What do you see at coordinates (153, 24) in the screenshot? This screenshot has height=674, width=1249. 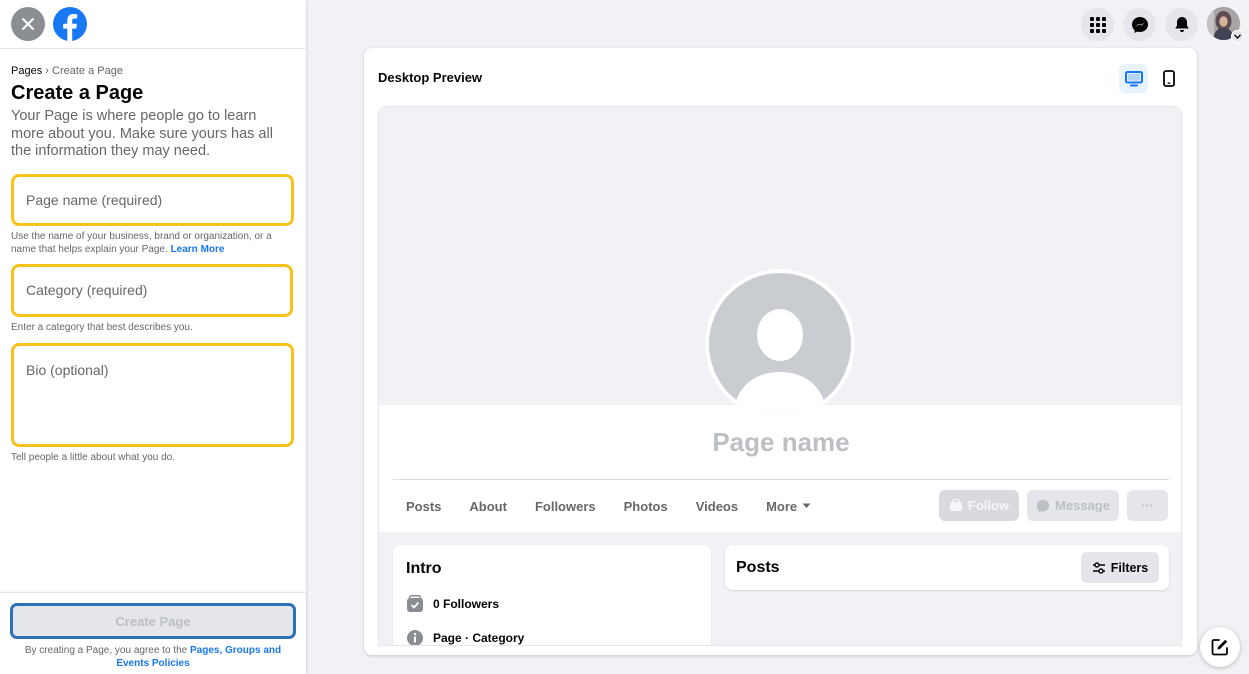 I see `sidebar-header` at bounding box center [153, 24].